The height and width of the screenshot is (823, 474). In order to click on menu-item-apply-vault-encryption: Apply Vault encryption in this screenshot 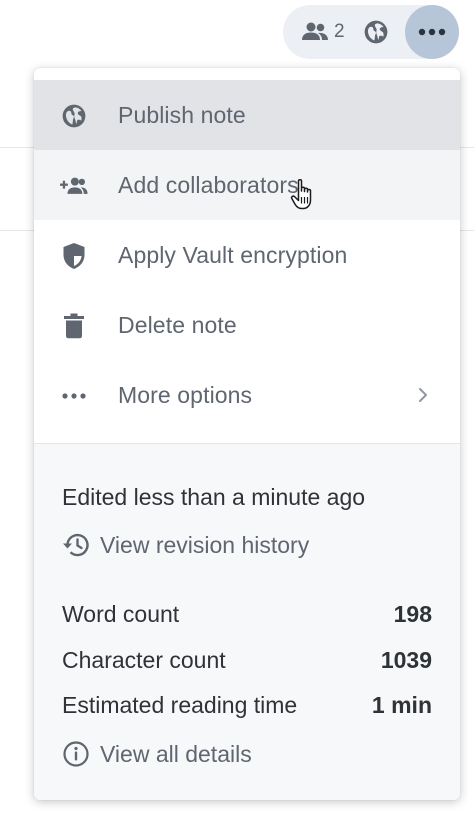, I will do `click(247, 255)`.